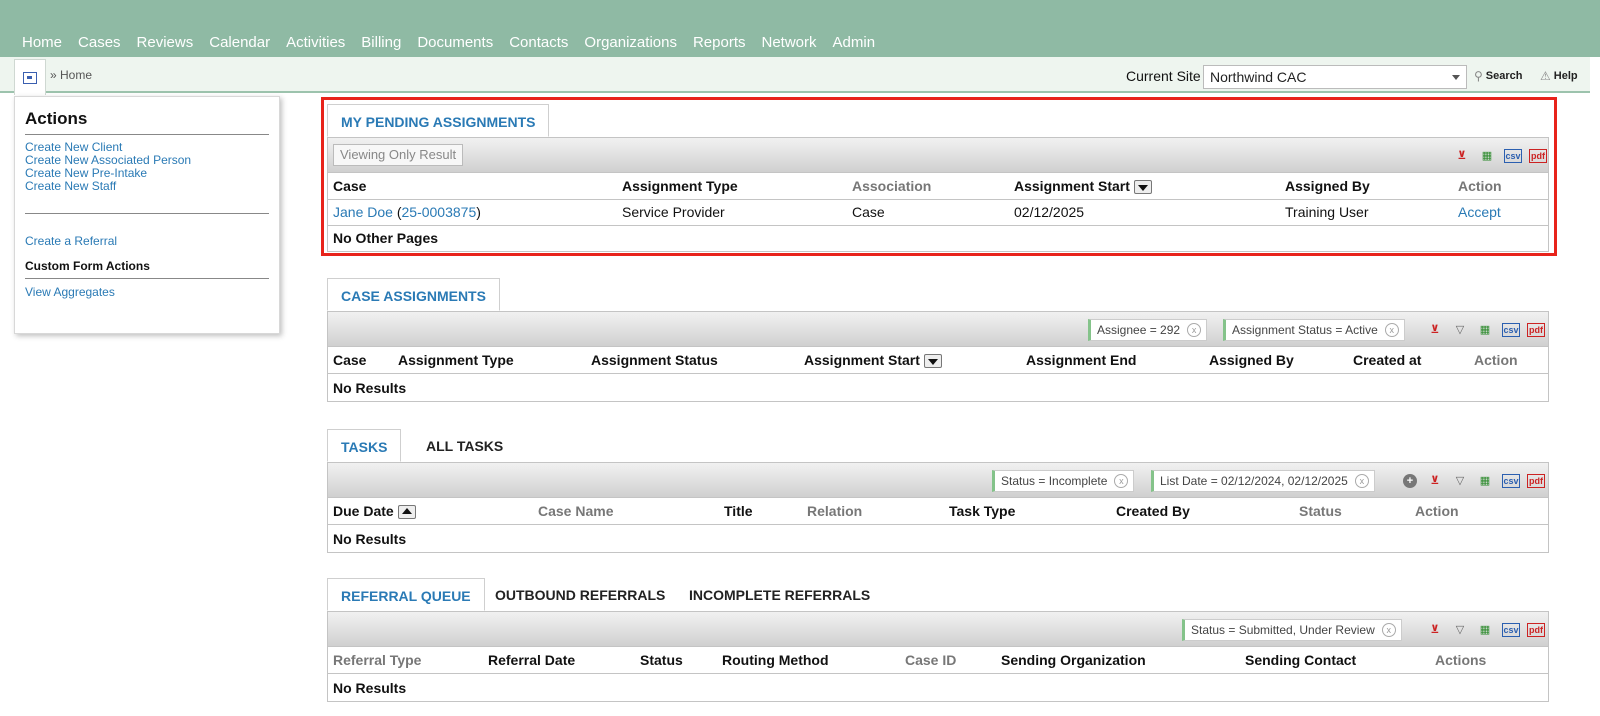  What do you see at coordinates (439, 212) in the screenshot?
I see `case-id-link: 25-0003875` at bounding box center [439, 212].